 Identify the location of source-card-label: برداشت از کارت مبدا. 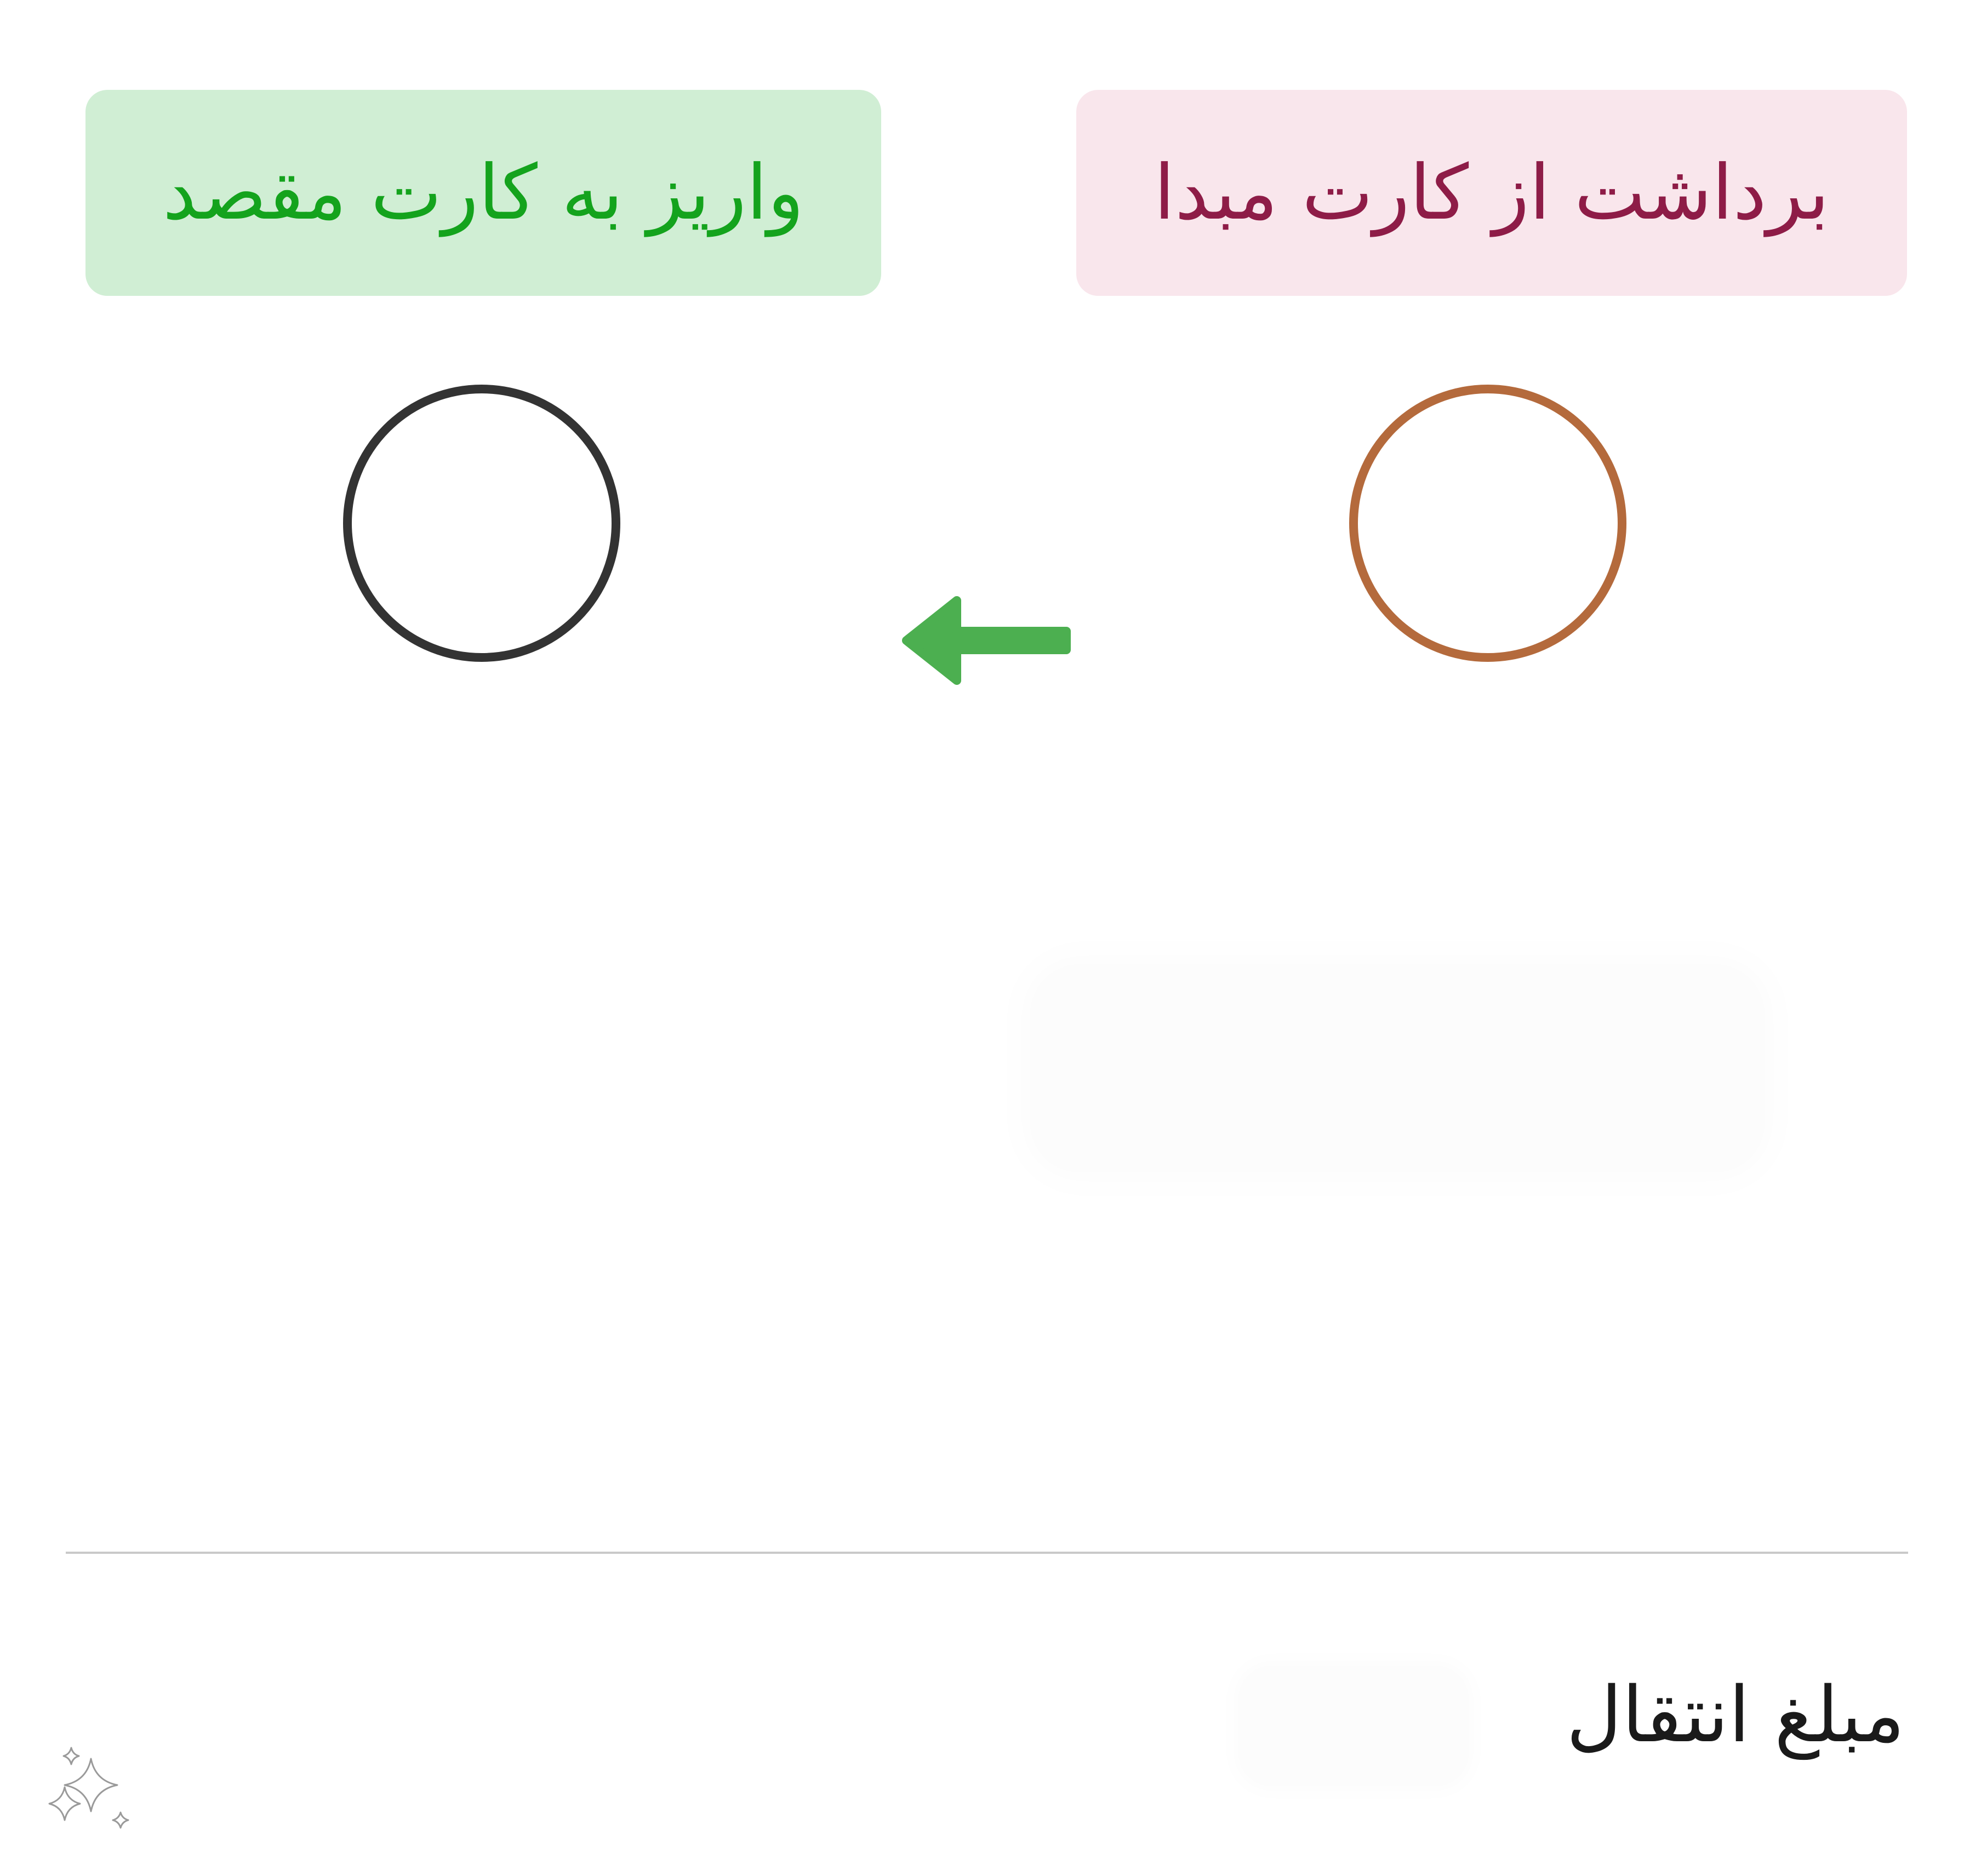
(1491, 193).